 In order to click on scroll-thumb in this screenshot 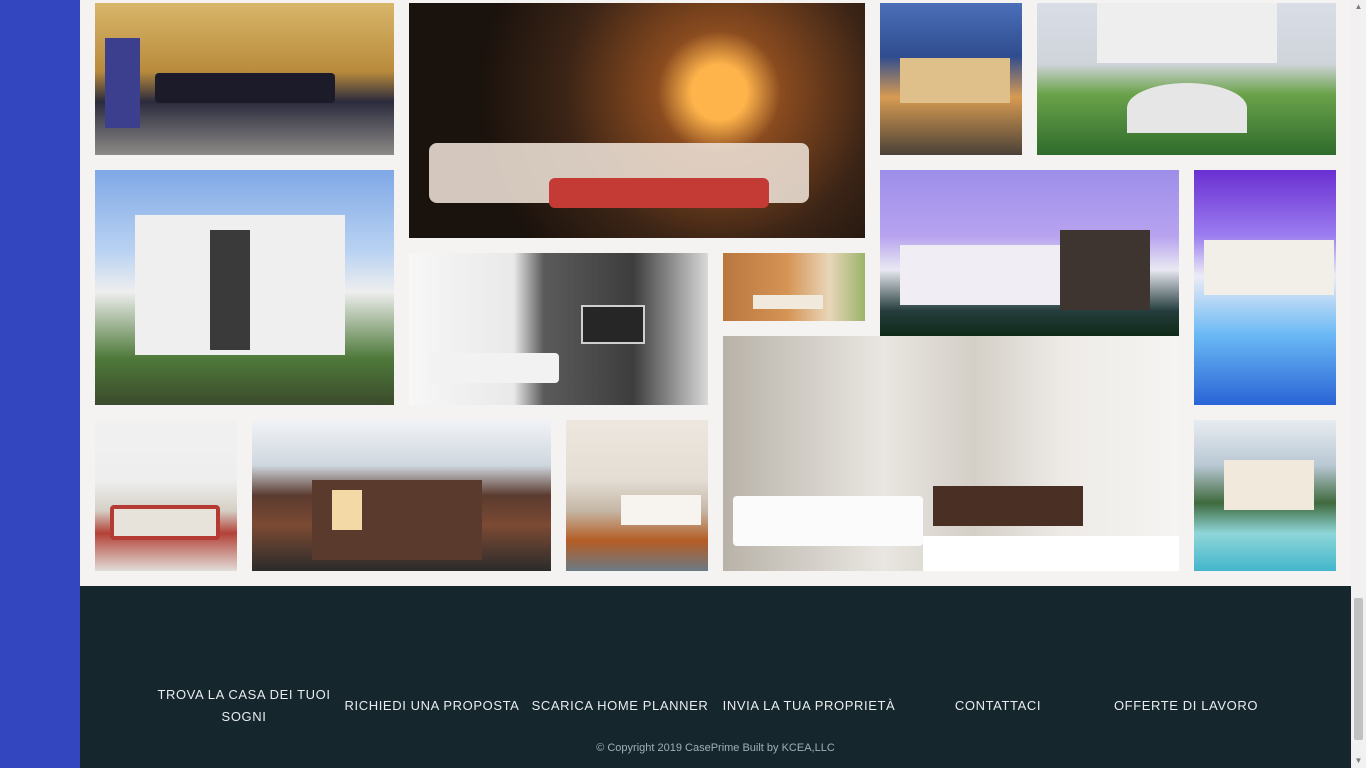, I will do `click(1358, 669)`.